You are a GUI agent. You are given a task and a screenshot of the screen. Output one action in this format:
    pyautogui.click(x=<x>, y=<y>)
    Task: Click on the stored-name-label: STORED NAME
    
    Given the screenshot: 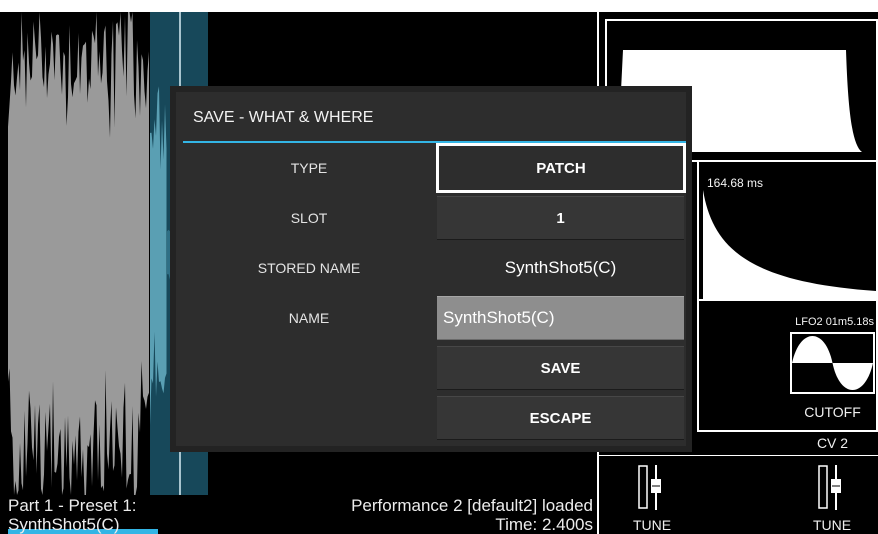 What is the action you would take?
    pyautogui.click(x=309, y=268)
    